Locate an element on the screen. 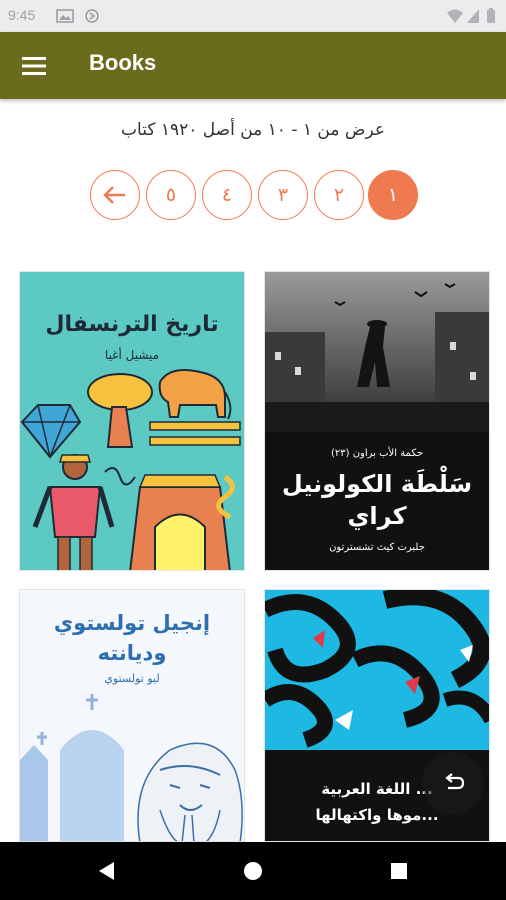 This screenshot has width=506, height=900. pagination: ٥ ٤ ٣ ٢ ١ is located at coordinates (254, 195).